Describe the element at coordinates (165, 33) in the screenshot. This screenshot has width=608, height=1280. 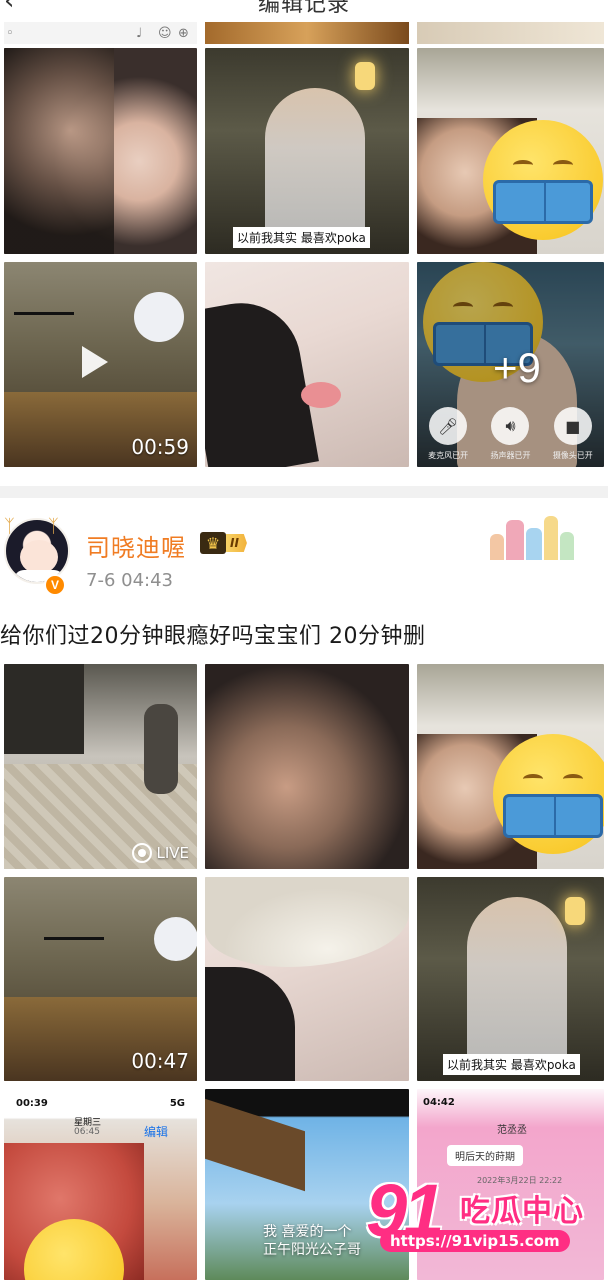
I see `emoji-icon: ☺` at that location.